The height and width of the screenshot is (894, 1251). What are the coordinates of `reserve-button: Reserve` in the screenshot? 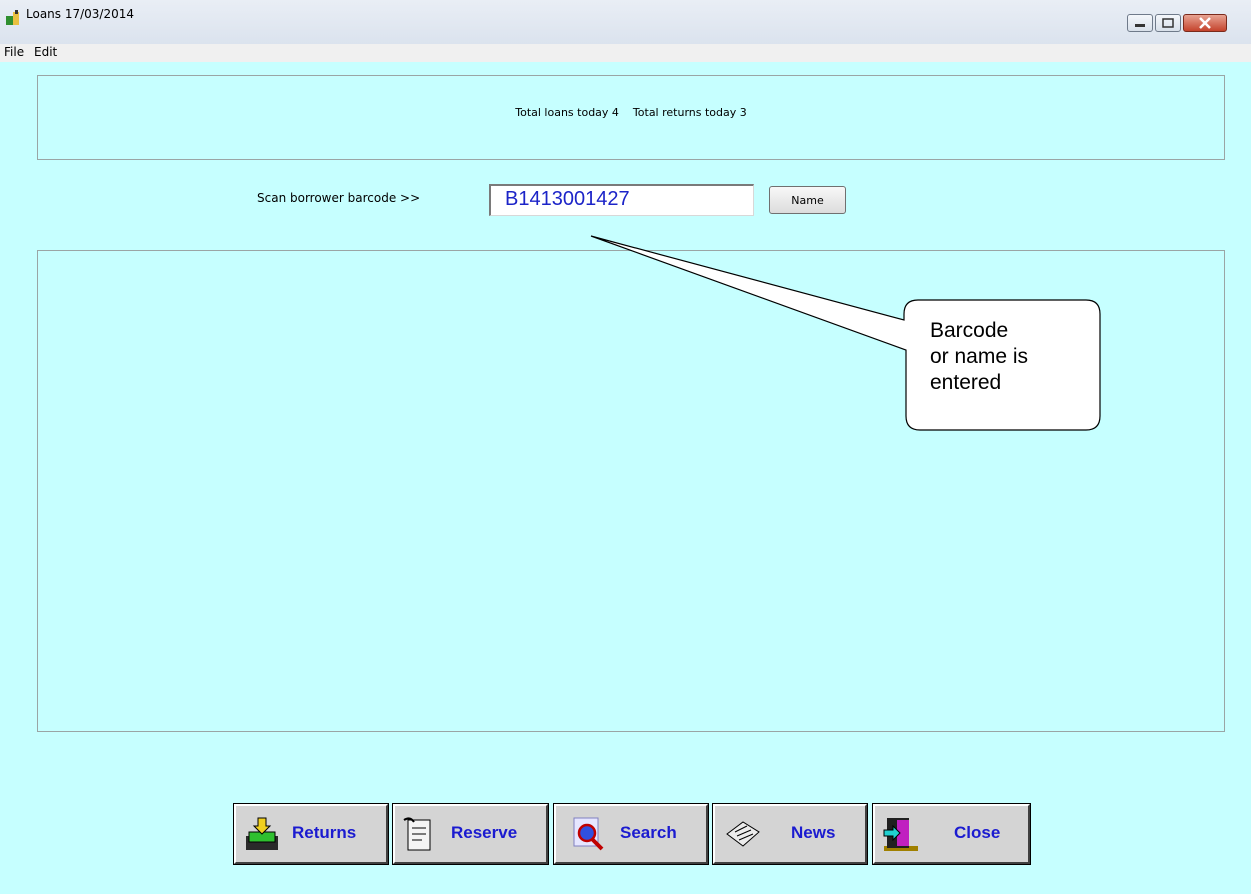 It's located at (470, 834).